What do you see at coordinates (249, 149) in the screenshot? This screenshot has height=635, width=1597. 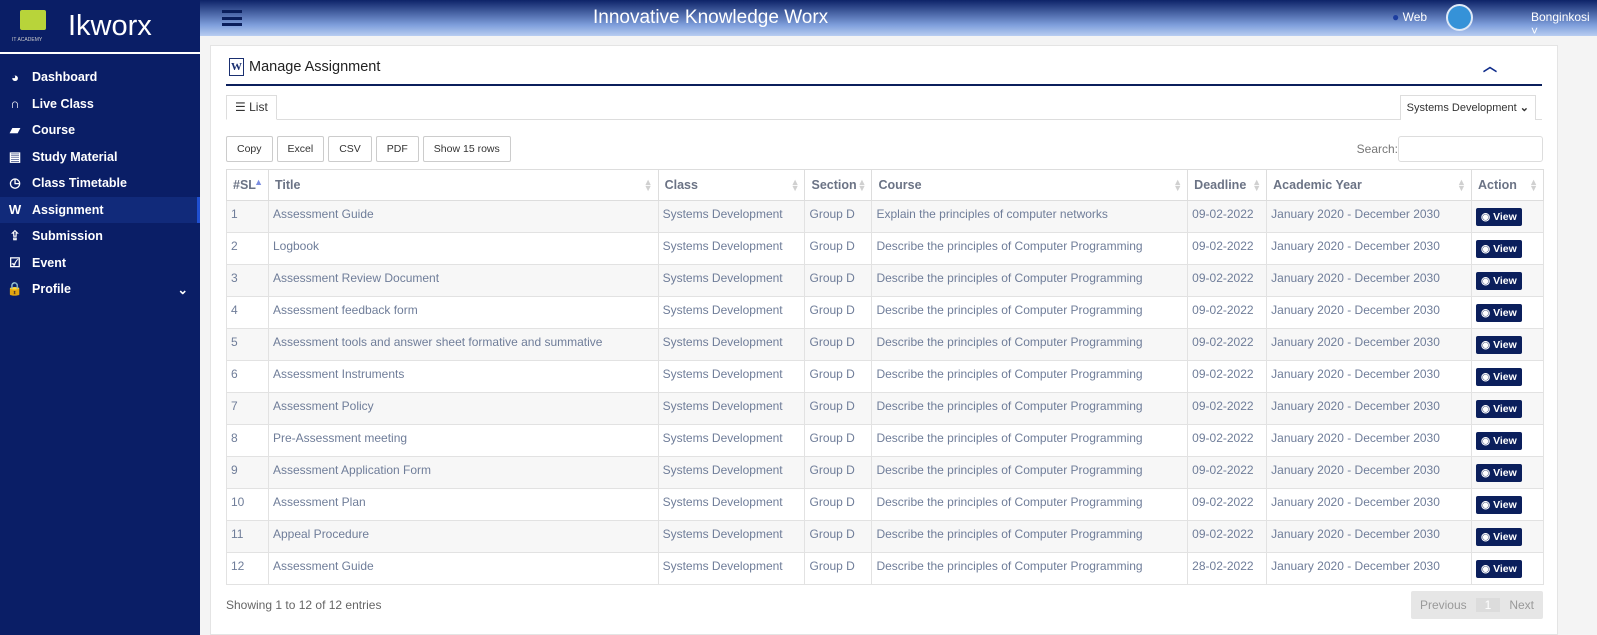 I see `copy-button: Copy` at bounding box center [249, 149].